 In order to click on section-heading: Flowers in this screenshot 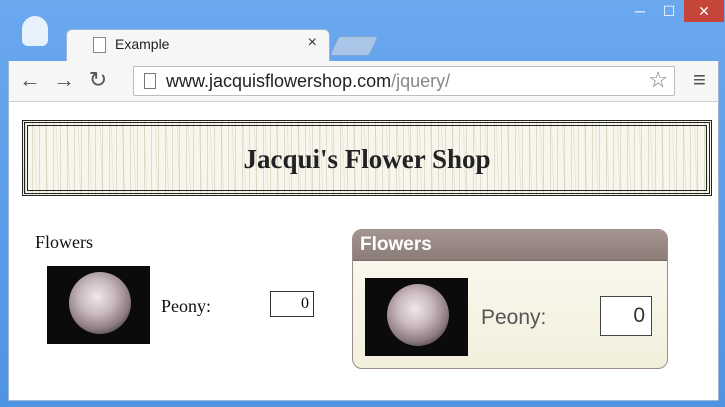, I will do `click(64, 242)`.